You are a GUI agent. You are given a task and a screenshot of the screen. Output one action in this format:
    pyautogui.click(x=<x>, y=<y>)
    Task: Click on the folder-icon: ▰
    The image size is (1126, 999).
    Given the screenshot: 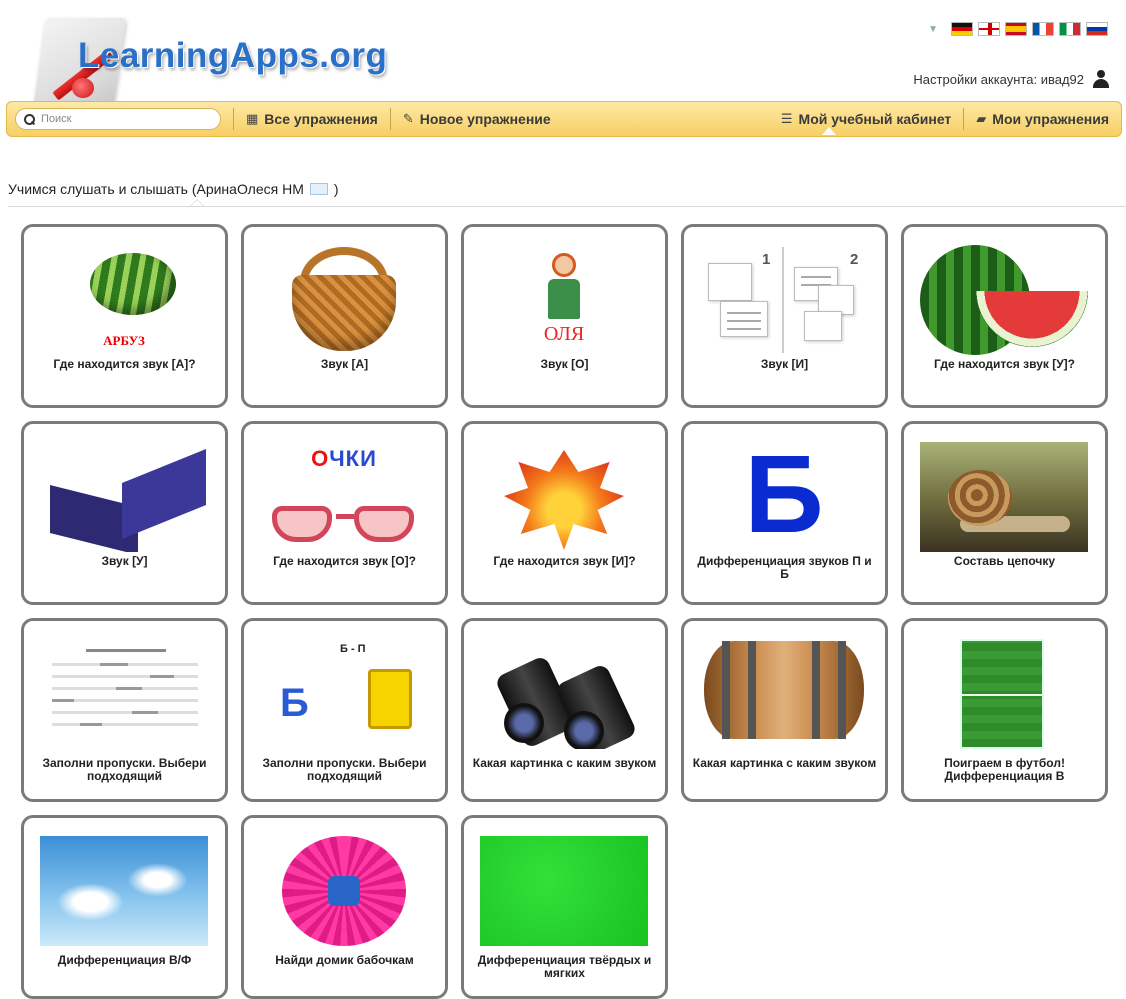 What is the action you would take?
    pyautogui.click(x=981, y=118)
    